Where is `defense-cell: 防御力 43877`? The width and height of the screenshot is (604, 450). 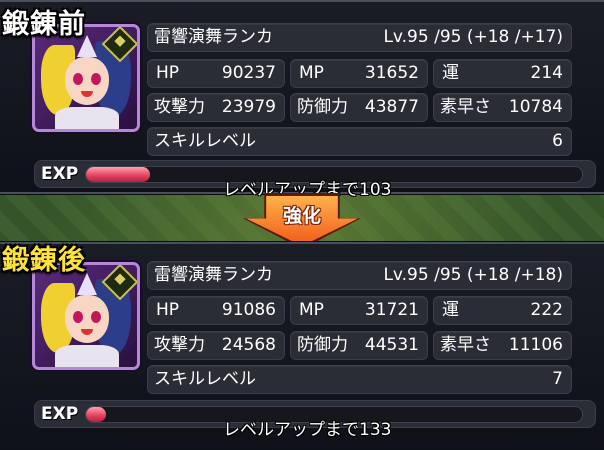
defense-cell: 防御力 43877 is located at coordinates (359, 107).